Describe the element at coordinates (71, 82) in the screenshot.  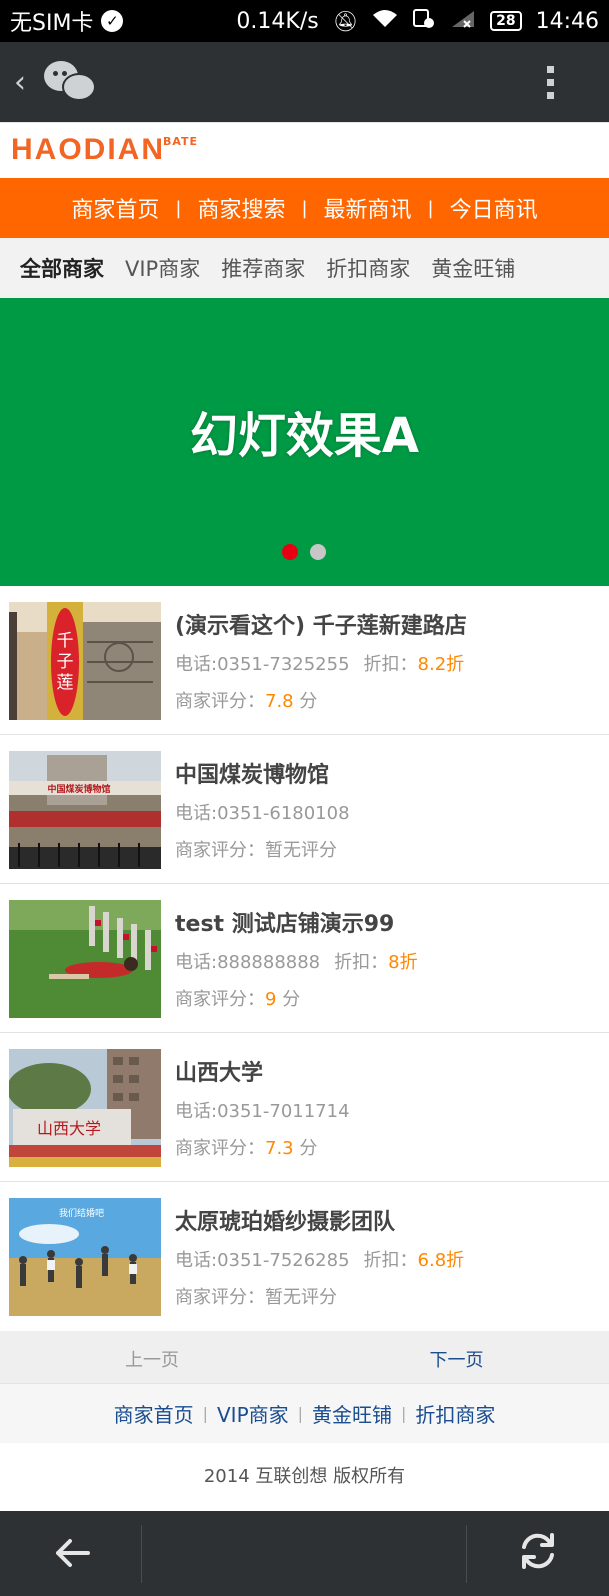
I see `wechat-icon` at that location.